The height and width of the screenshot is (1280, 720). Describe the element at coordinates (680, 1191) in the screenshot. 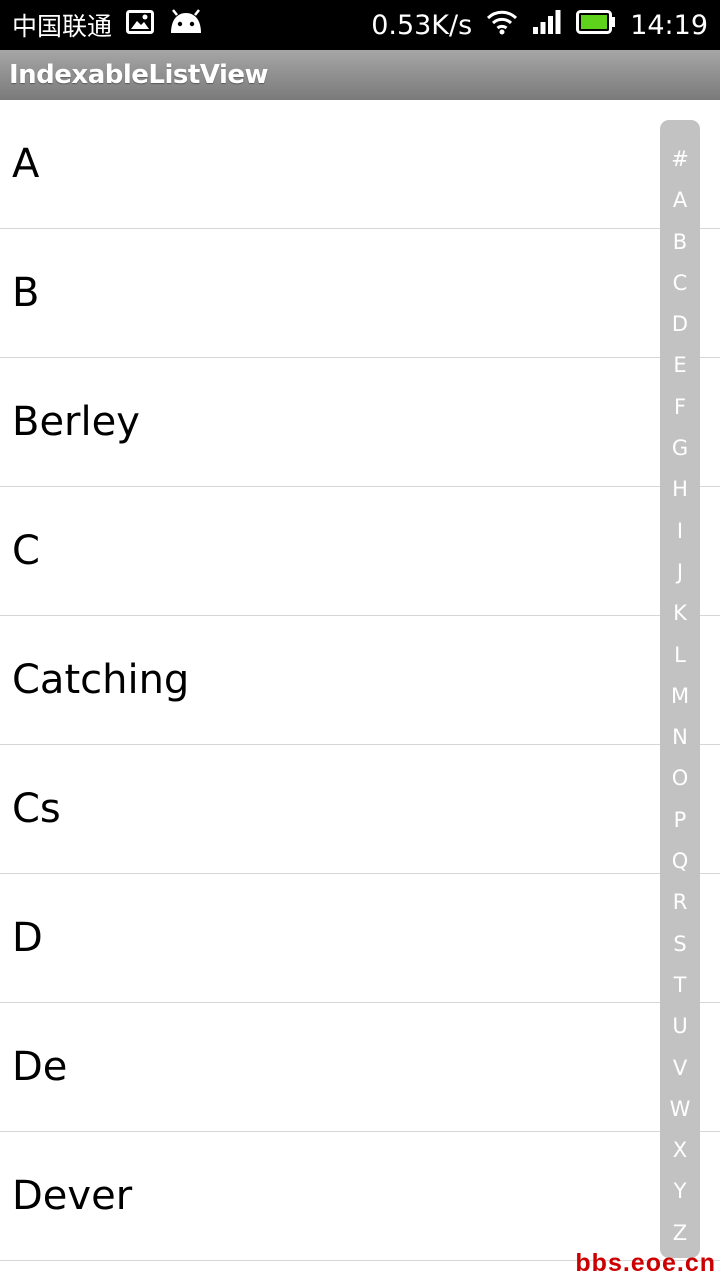

I see `index-letter-y: Y` at that location.